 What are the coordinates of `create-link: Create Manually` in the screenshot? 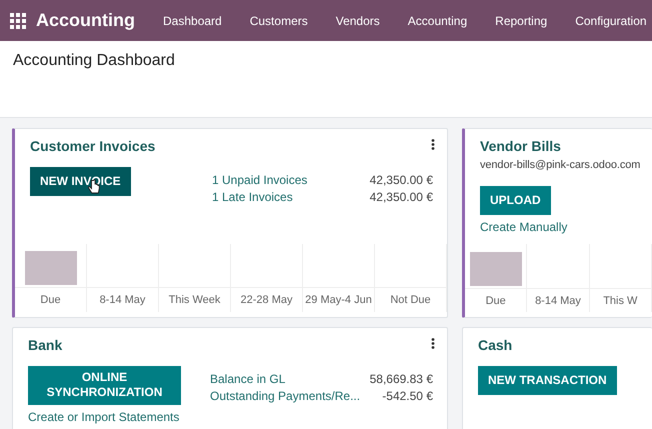 It's located at (524, 227).